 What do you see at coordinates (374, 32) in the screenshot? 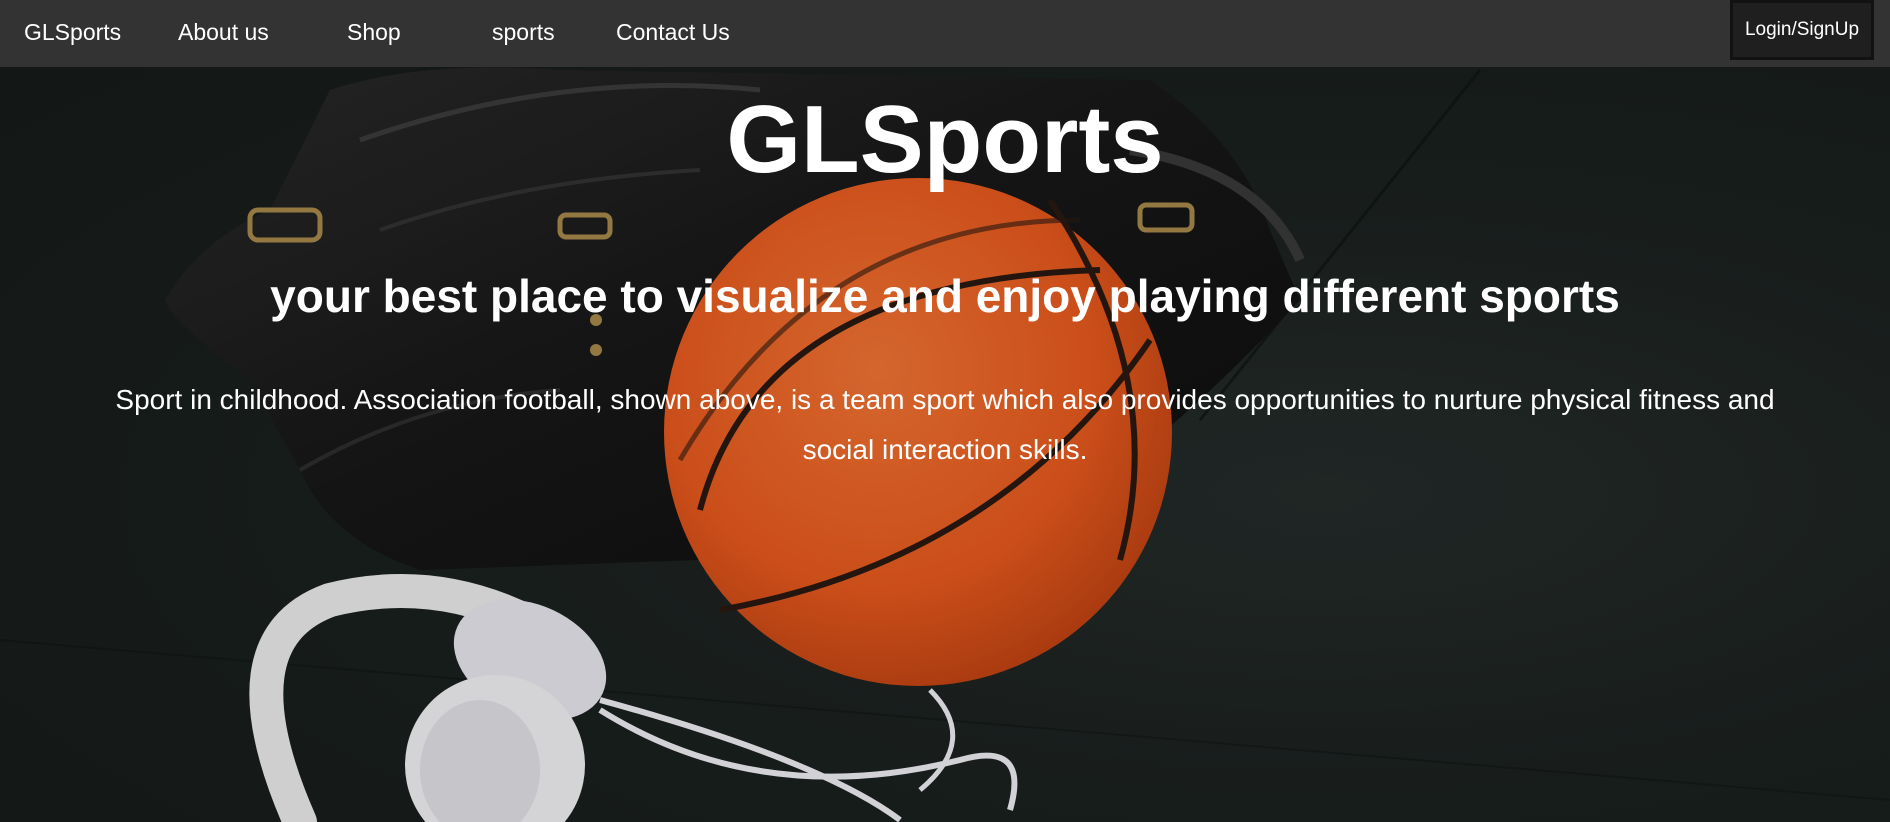
I see `nav-shop-link: Shop` at bounding box center [374, 32].